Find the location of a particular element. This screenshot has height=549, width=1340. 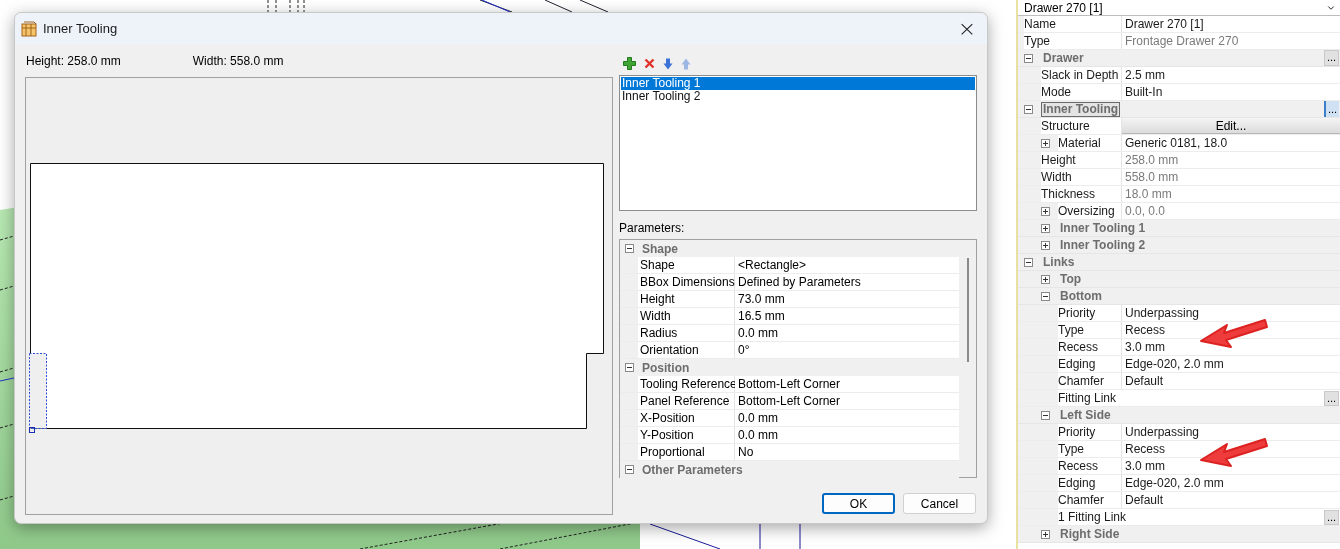

object-combo: Drawer 270 [1] is located at coordinates (1179, 8).